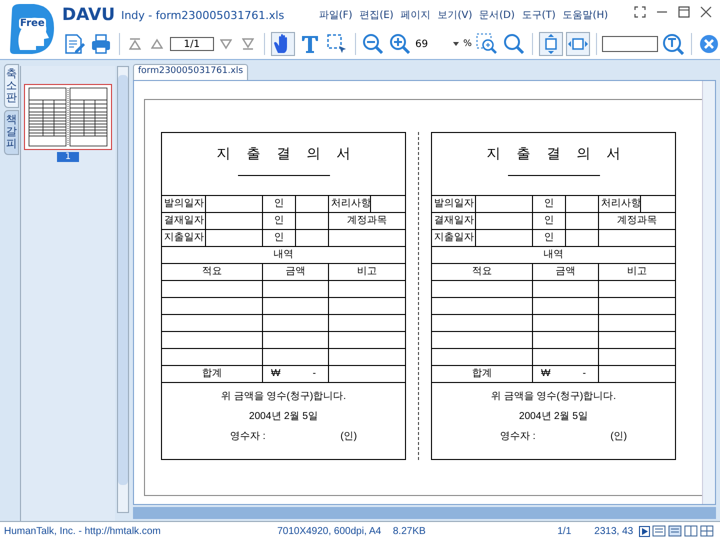 The image size is (720, 540). I want to click on maximize-icon, so click(684, 12).